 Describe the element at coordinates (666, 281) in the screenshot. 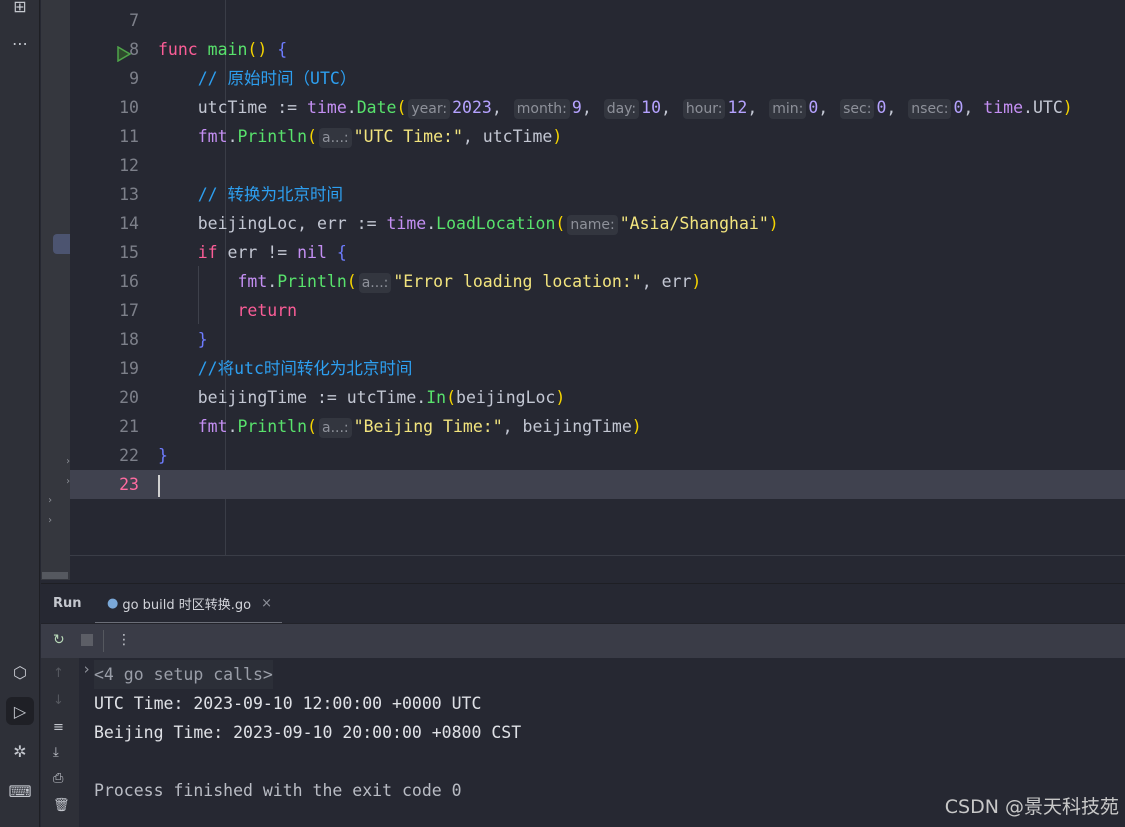

I see `code-token: , err` at that location.